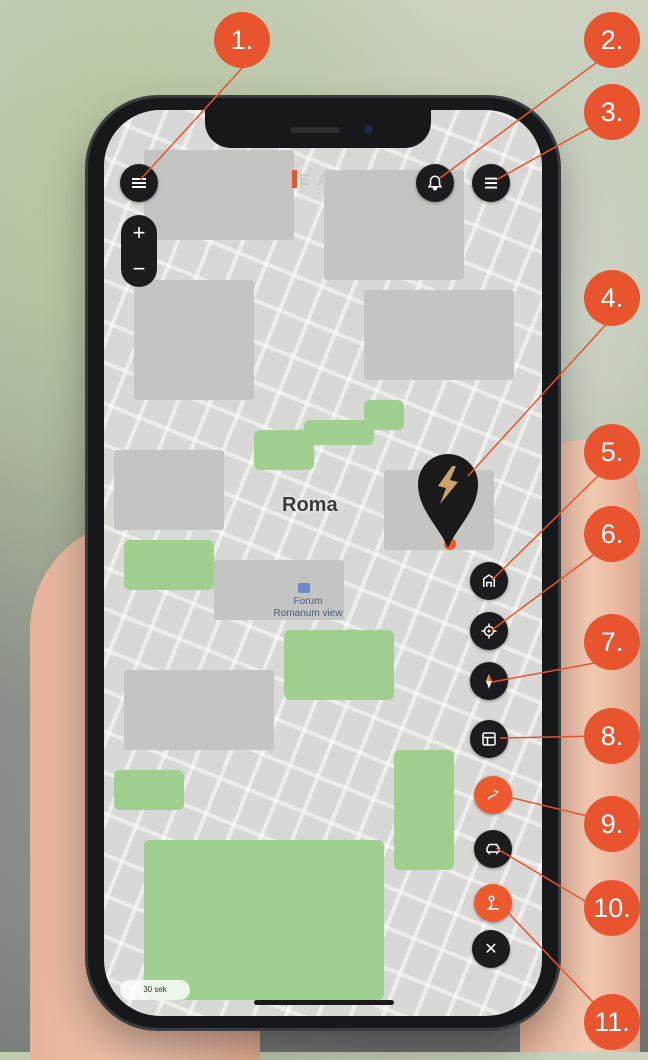 This screenshot has height=1060, width=648. I want to click on callout-badge-4: 4., so click(612, 298).